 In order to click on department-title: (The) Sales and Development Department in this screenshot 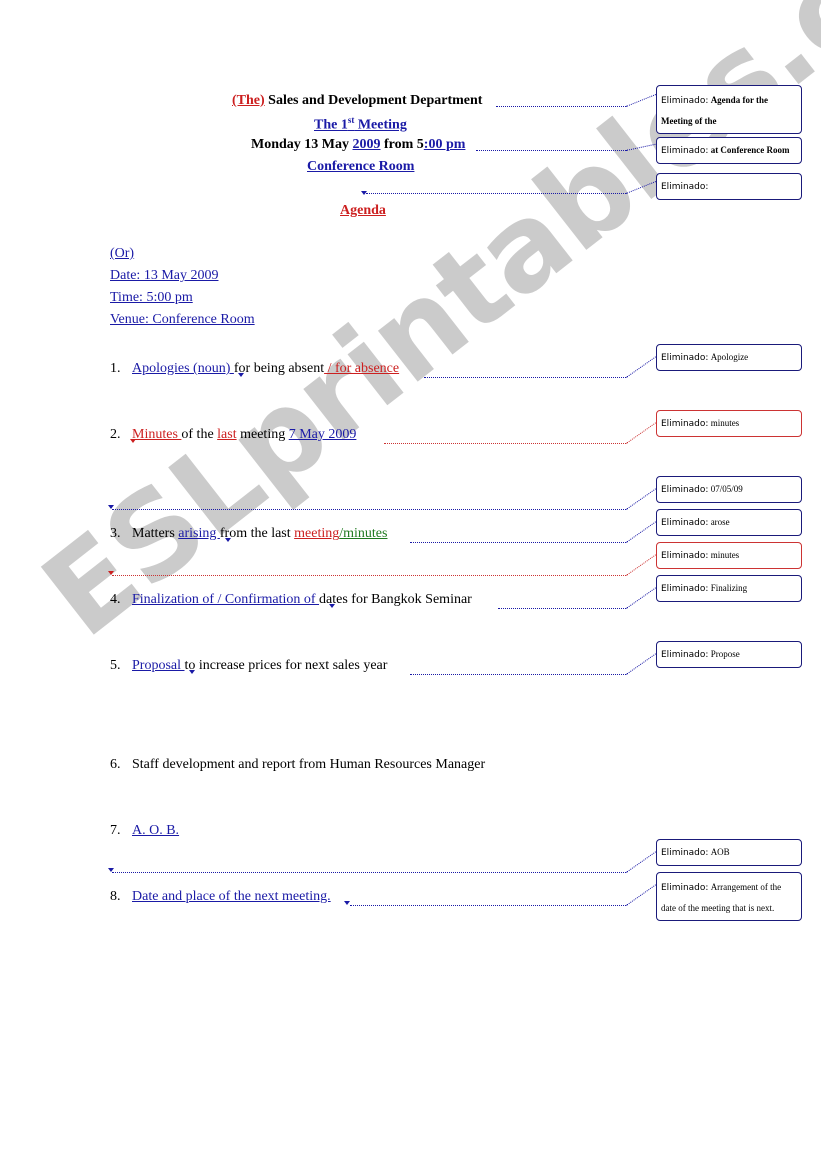, I will do `click(357, 101)`.